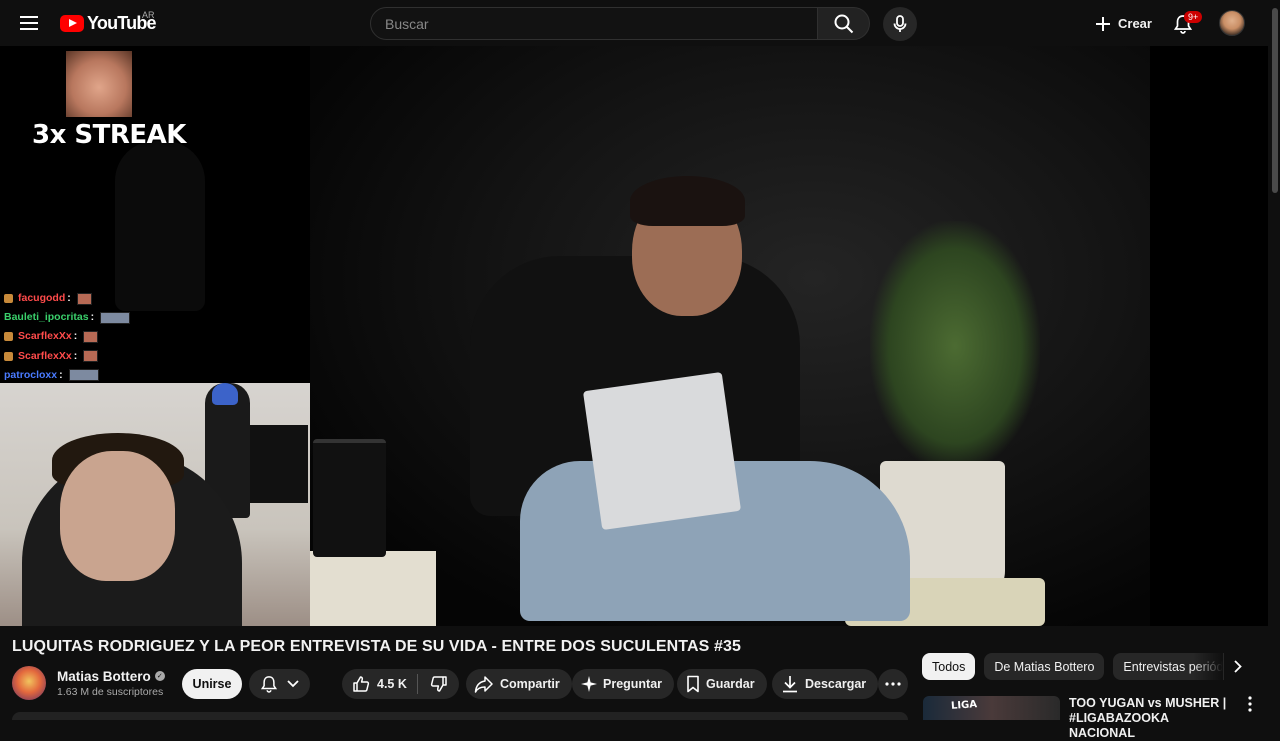 Image resolution: width=1280 pixels, height=741 pixels. What do you see at coordinates (110, 691) in the screenshot?
I see `subscriber-count: 1.63 M de suscriptores` at bounding box center [110, 691].